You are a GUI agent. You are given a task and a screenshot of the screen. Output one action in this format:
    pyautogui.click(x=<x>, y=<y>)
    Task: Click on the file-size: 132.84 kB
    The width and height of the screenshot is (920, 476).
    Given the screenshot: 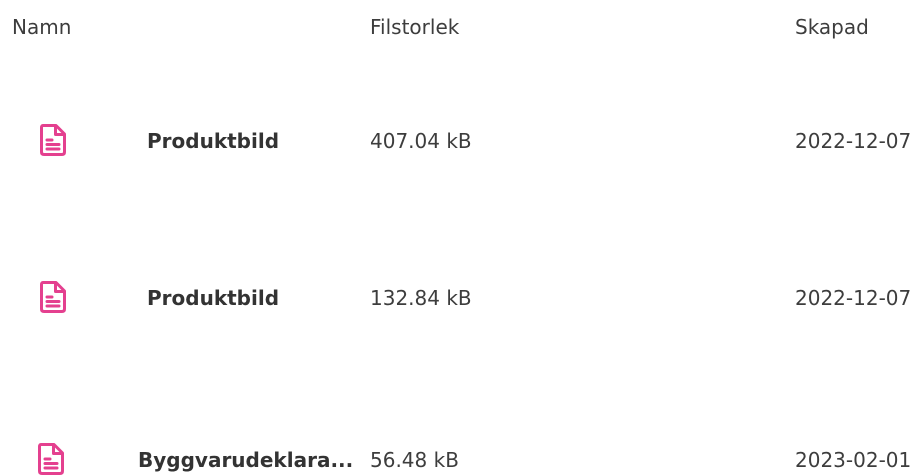 What is the action you would take?
    pyautogui.click(x=421, y=298)
    